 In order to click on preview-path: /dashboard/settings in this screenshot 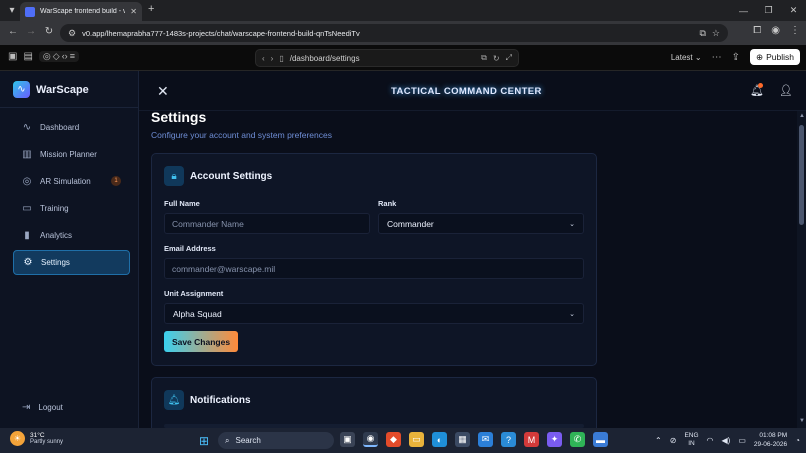, I will do `click(324, 58)`.